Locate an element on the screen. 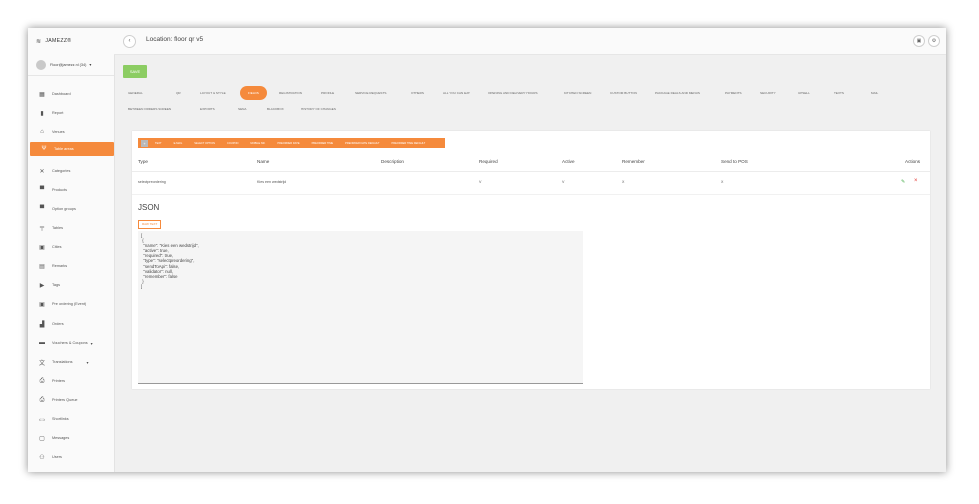 The image size is (979, 504). tab-profile: PROFILE is located at coordinates (327, 93).